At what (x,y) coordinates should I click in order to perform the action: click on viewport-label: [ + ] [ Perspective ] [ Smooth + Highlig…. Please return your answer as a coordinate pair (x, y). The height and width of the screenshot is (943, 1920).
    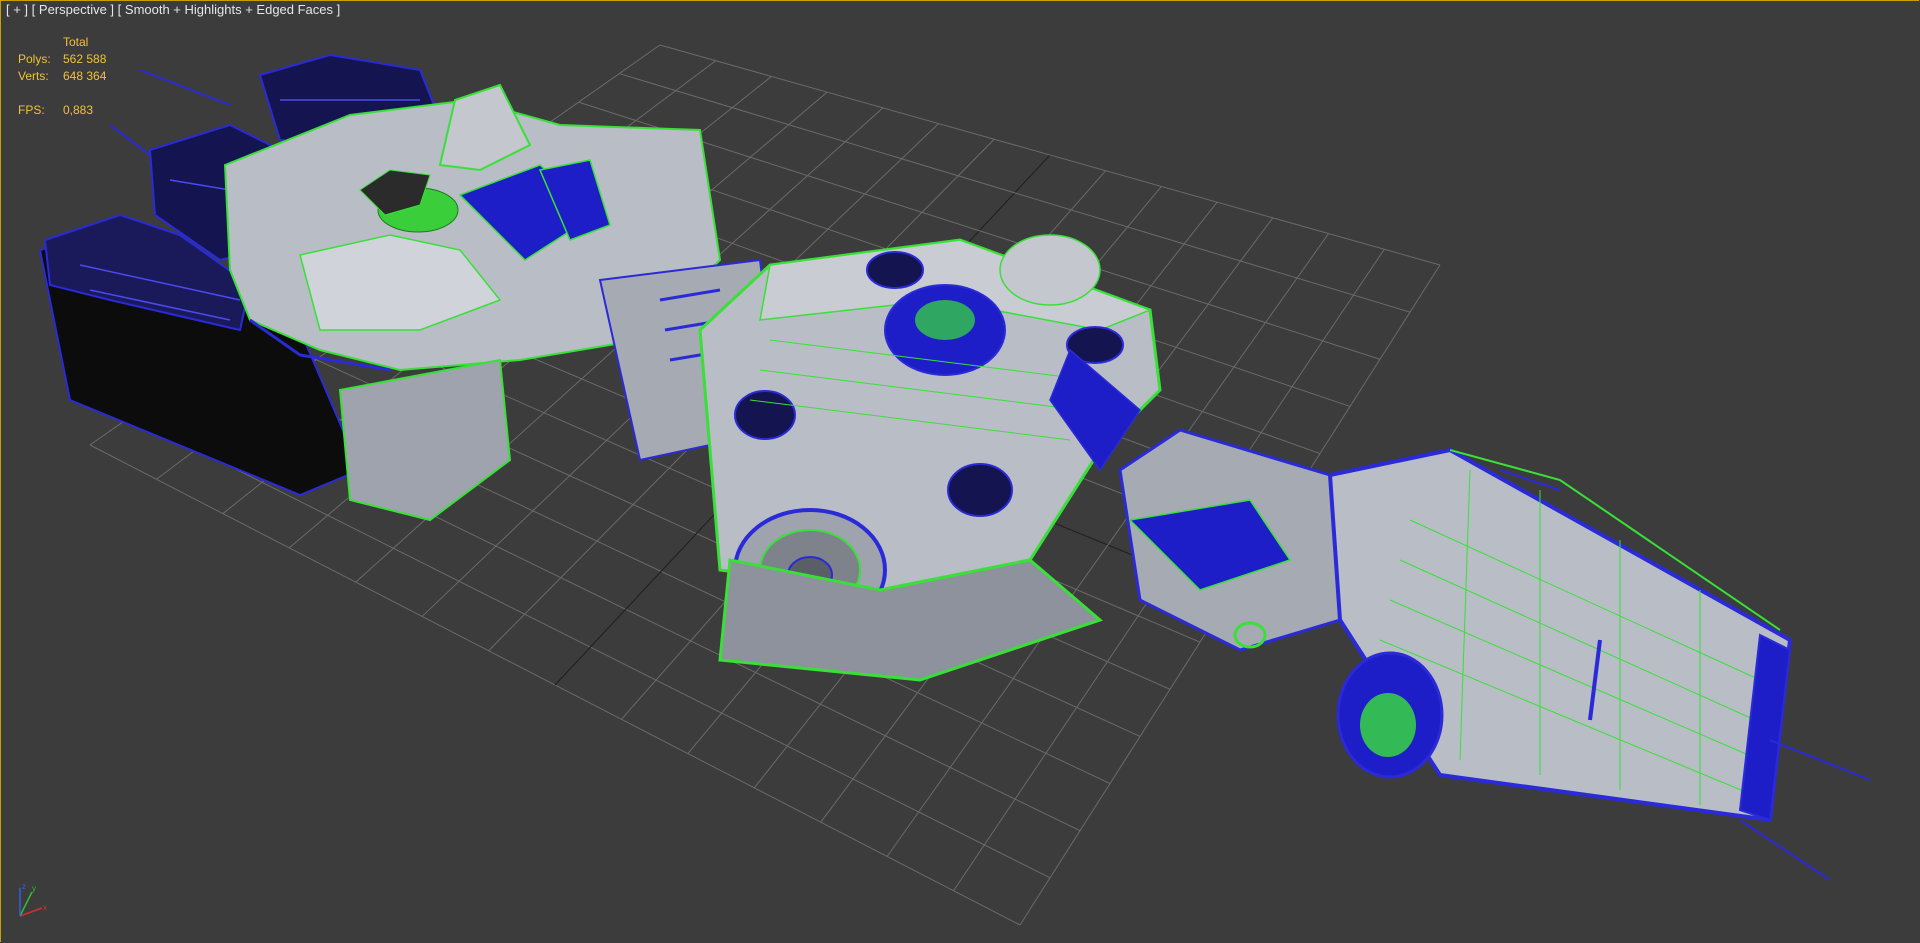
    Looking at the image, I should click on (173, 9).